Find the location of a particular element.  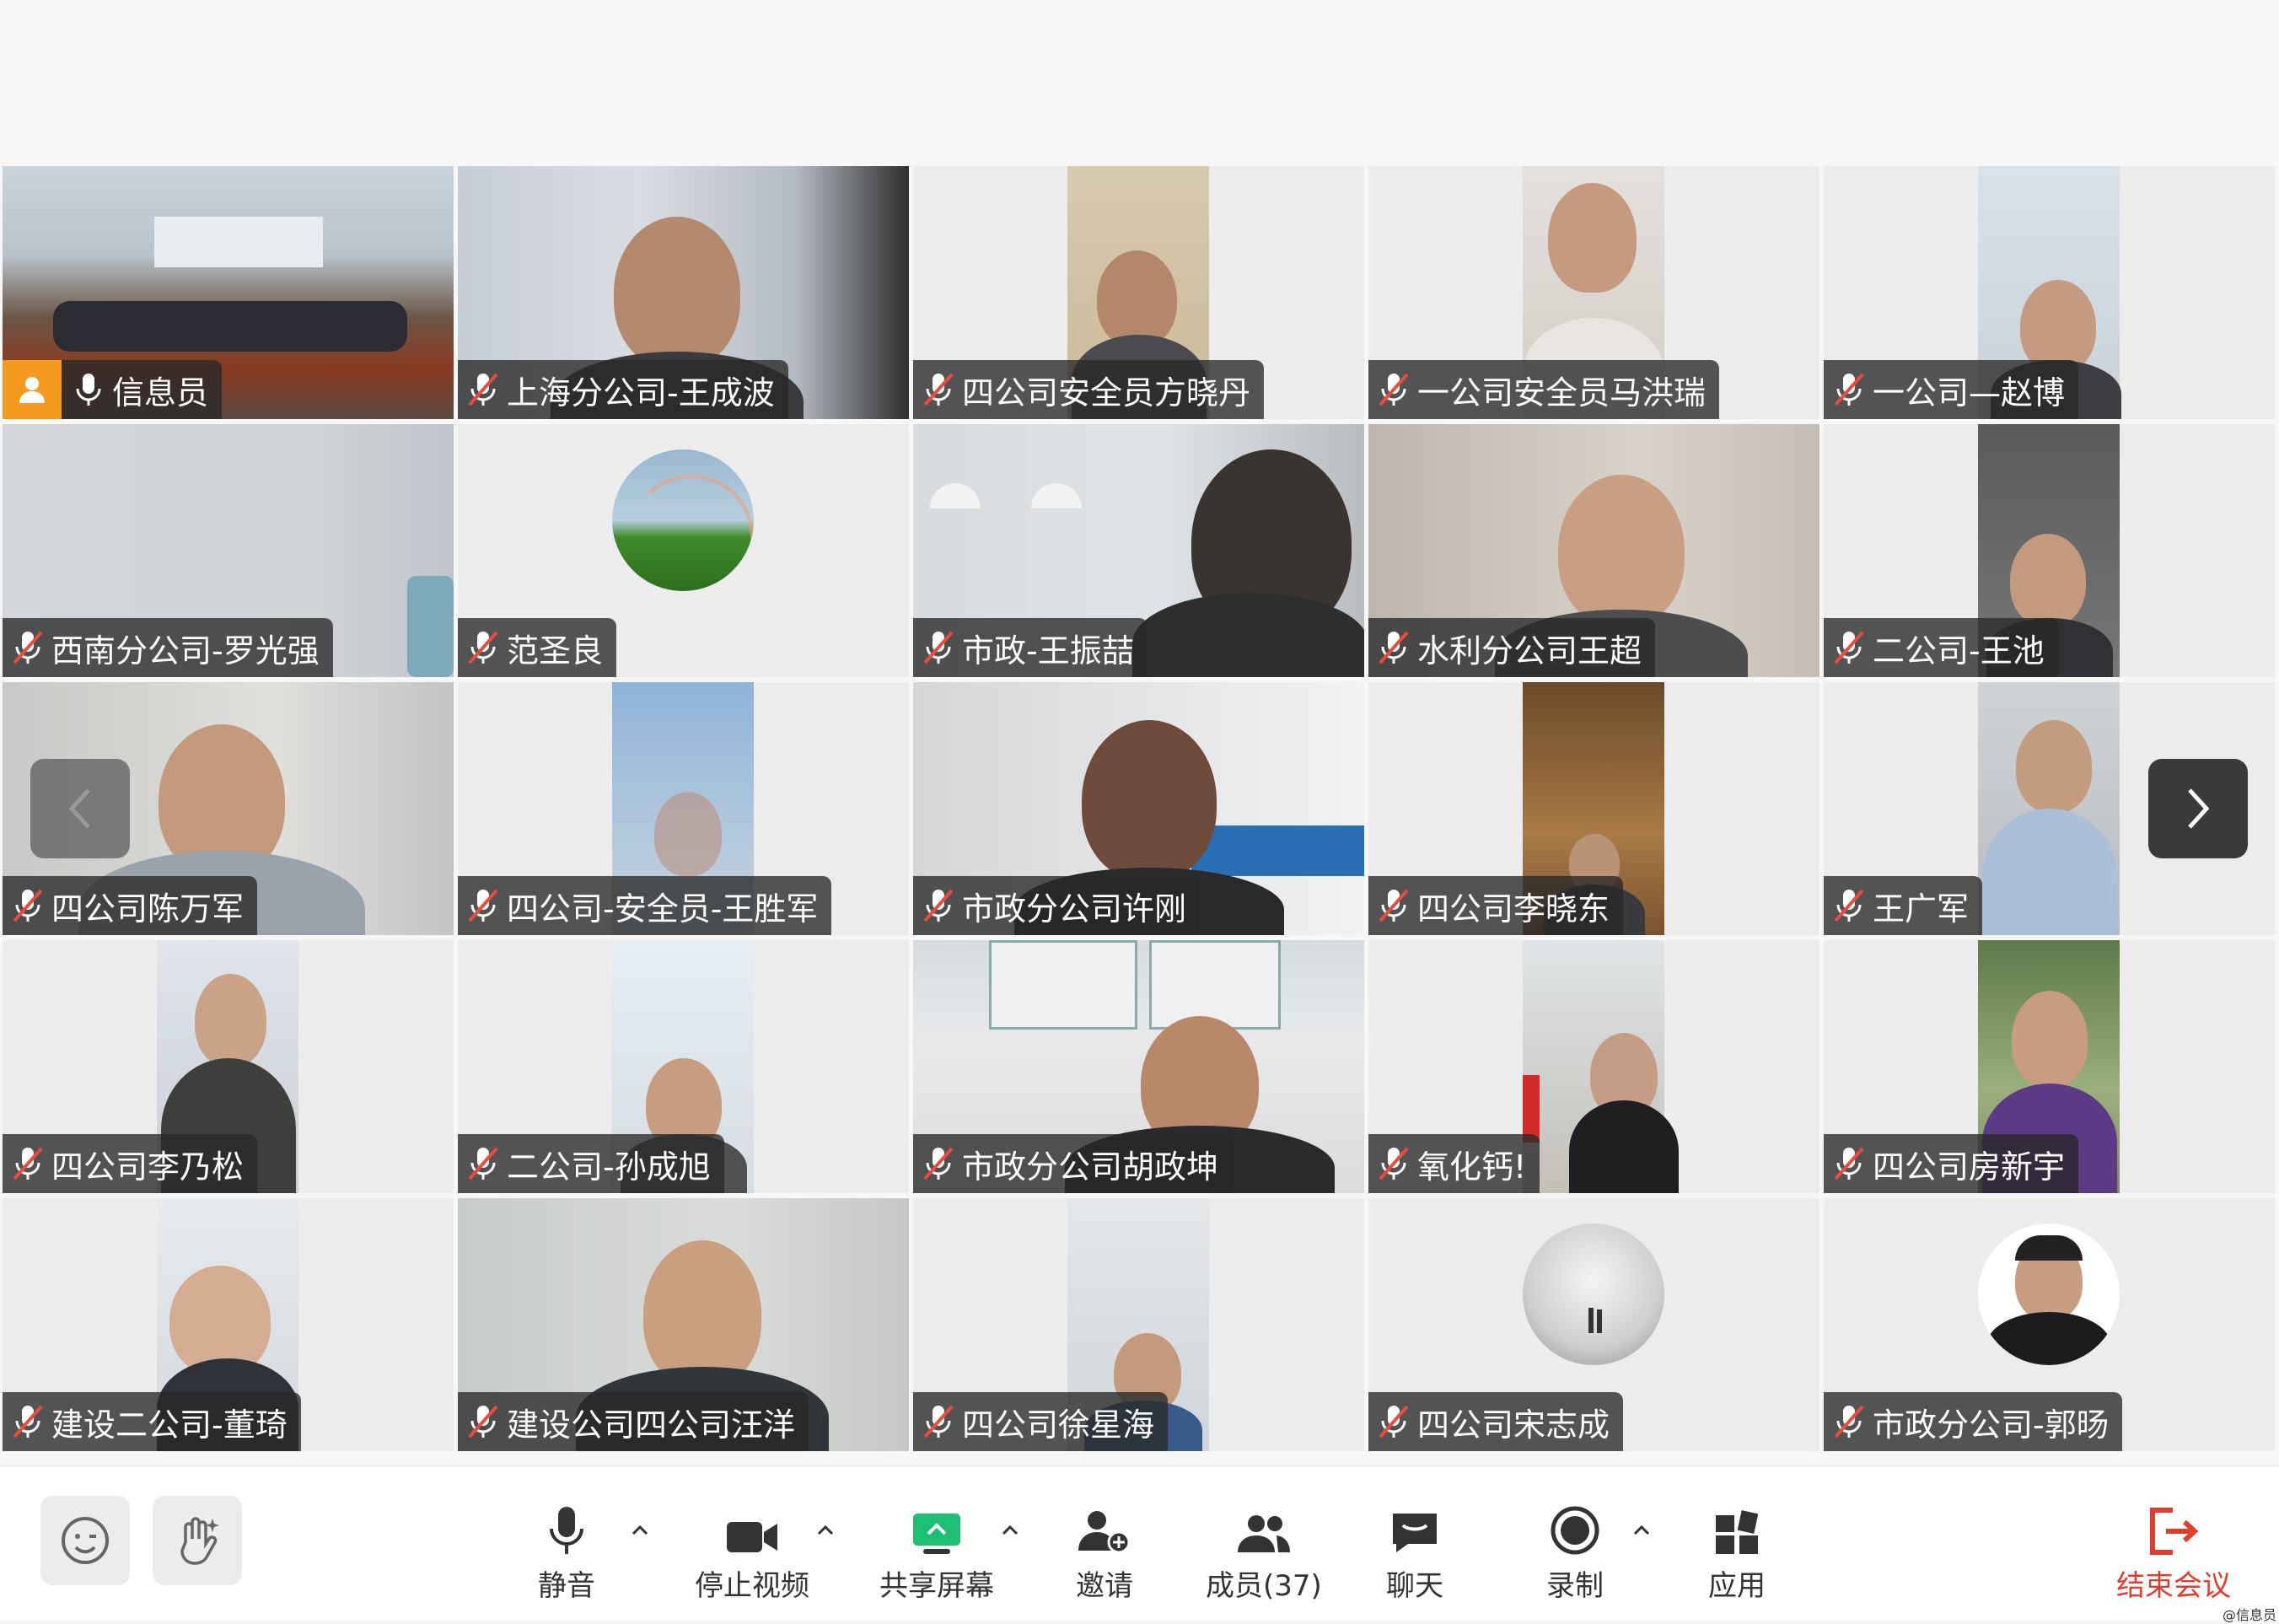

participant-tile: 市政-王振喆 is located at coordinates (1138, 550).